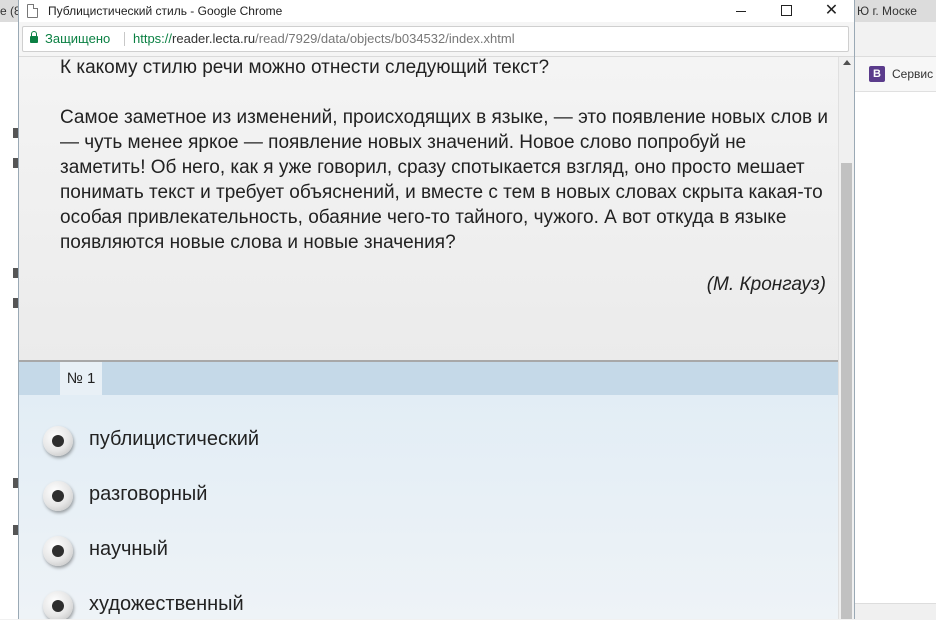 The image size is (936, 620). What do you see at coordinates (124, 39) in the screenshot?
I see `omnibox-divider` at bounding box center [124, 39].